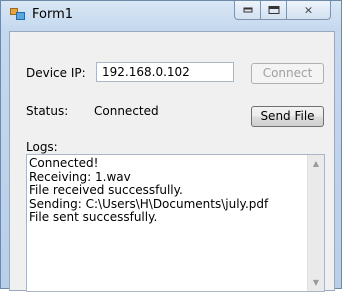 This screenshot has height=292, width=342. I want to click on close-button: ×, so click(309, 10).